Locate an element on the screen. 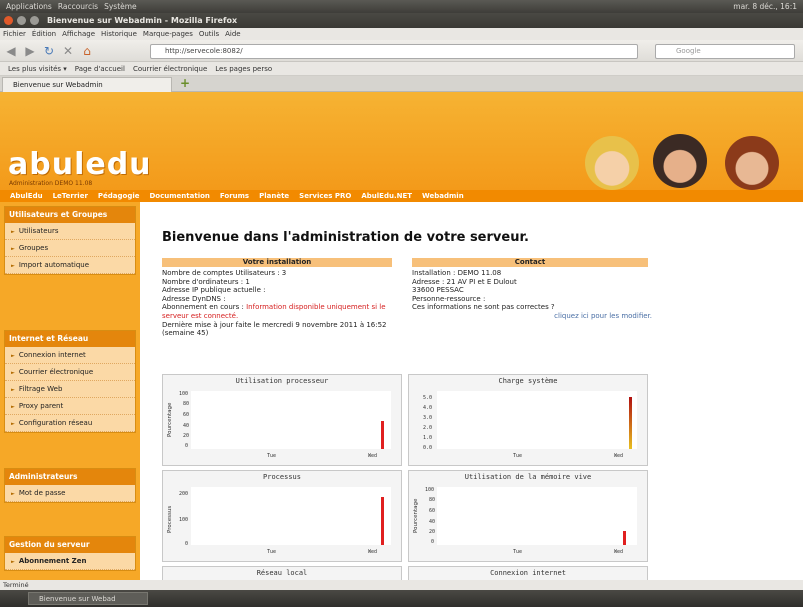 This screenshot has height=607, width=803. menu-history: Historique is located at coordinates (119, 34).